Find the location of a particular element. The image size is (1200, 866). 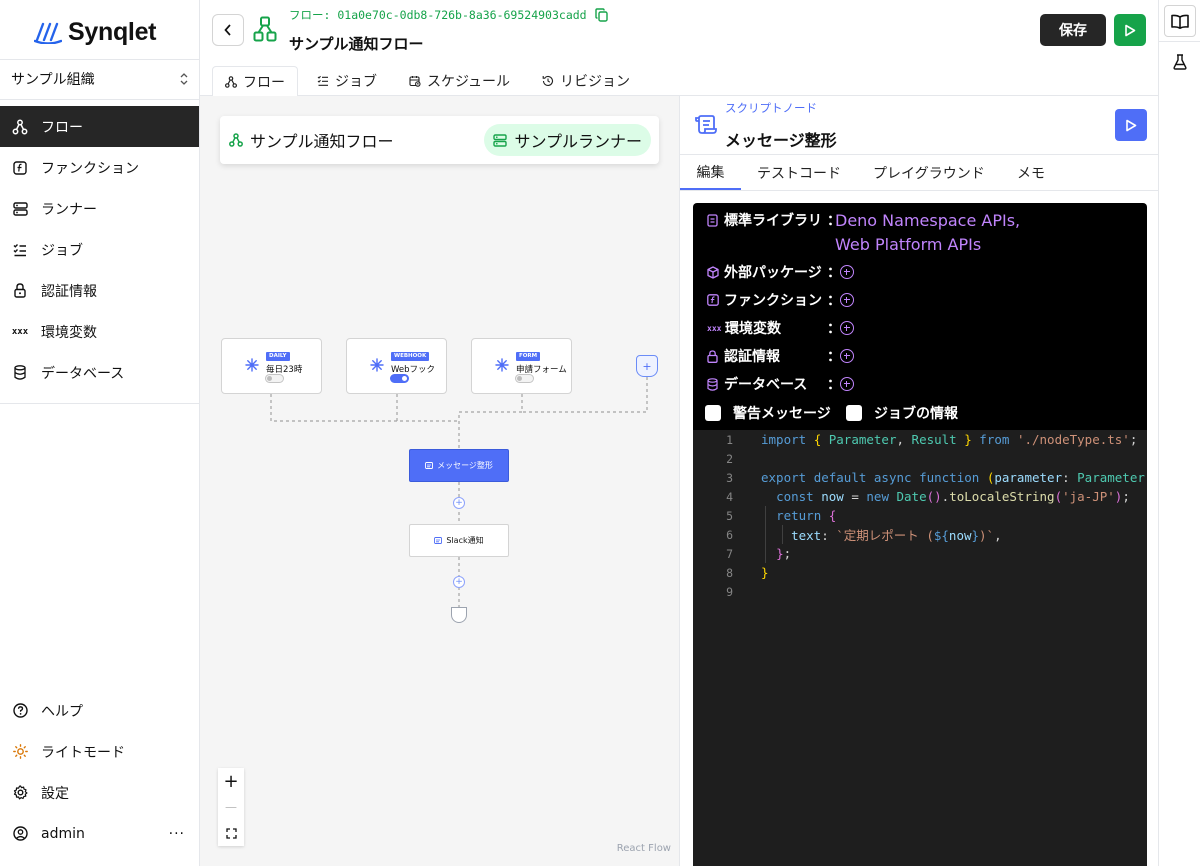

sidebar-item-flows: フロー is located at coordinates (99, 126).